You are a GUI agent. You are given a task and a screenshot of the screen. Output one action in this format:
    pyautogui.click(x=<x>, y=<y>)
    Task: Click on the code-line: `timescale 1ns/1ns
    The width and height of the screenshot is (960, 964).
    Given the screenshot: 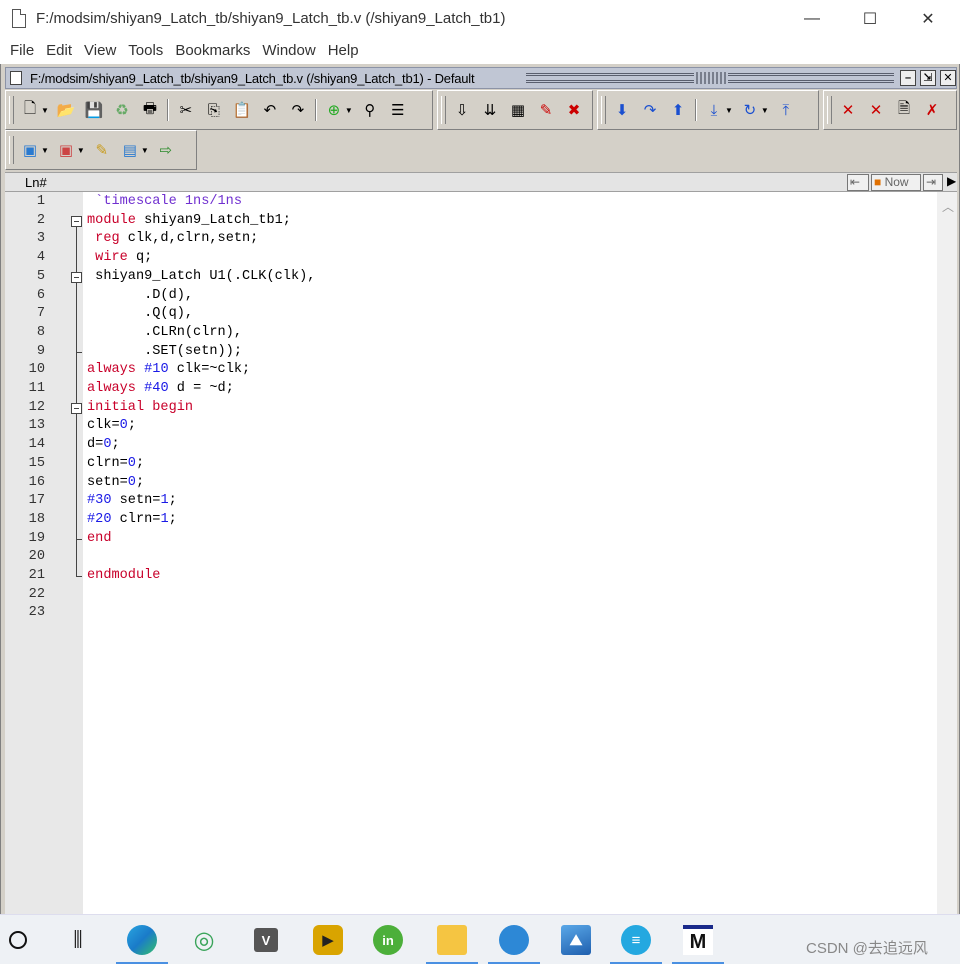 What is the action you would take?
    pyautogui.click(x=164, y=202)
    